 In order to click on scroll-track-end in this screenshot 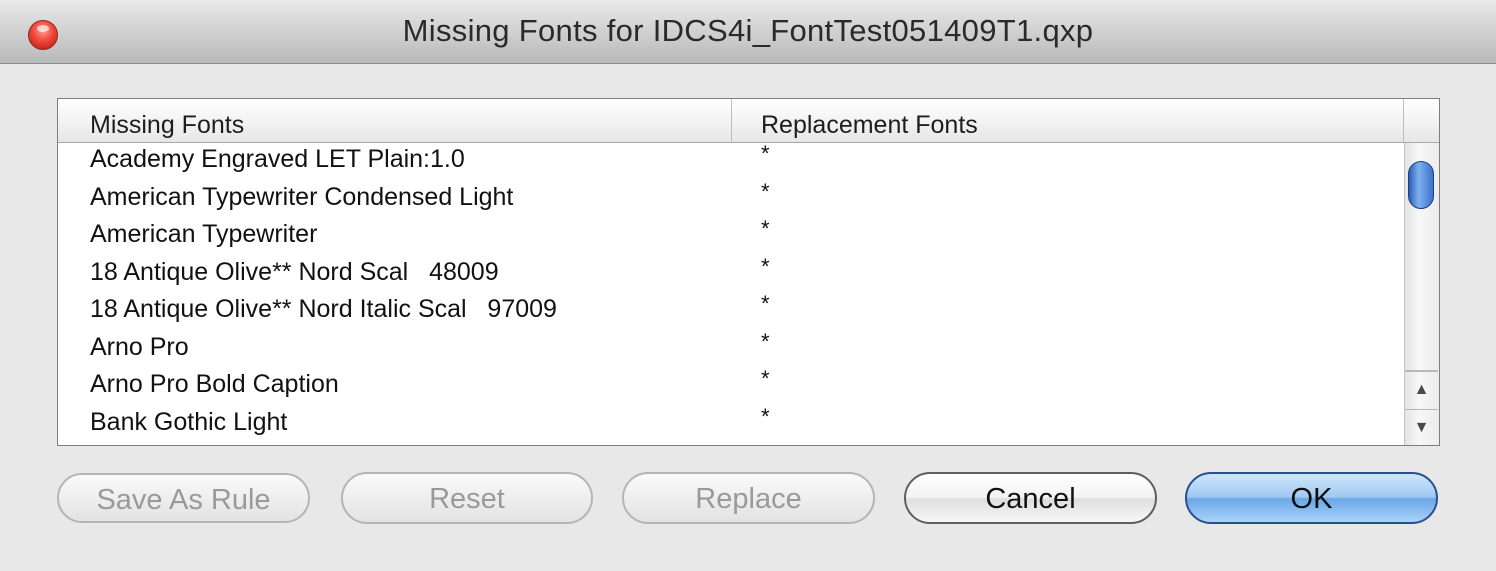, I will do `click(1421, 362)`.